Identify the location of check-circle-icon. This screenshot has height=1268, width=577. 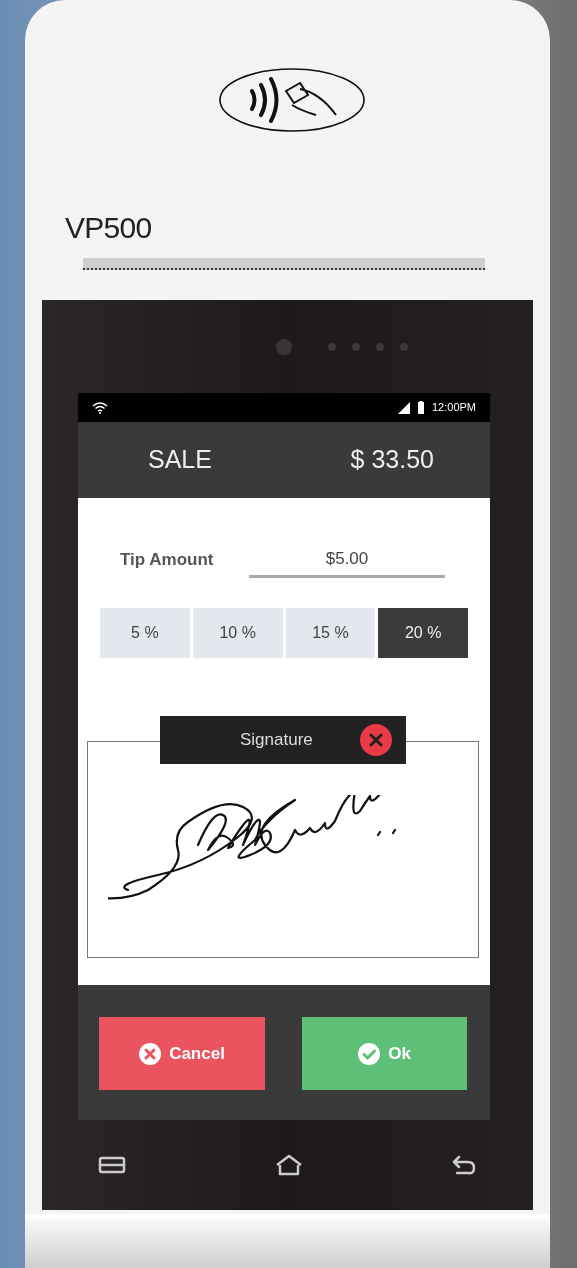
(369, 1053).